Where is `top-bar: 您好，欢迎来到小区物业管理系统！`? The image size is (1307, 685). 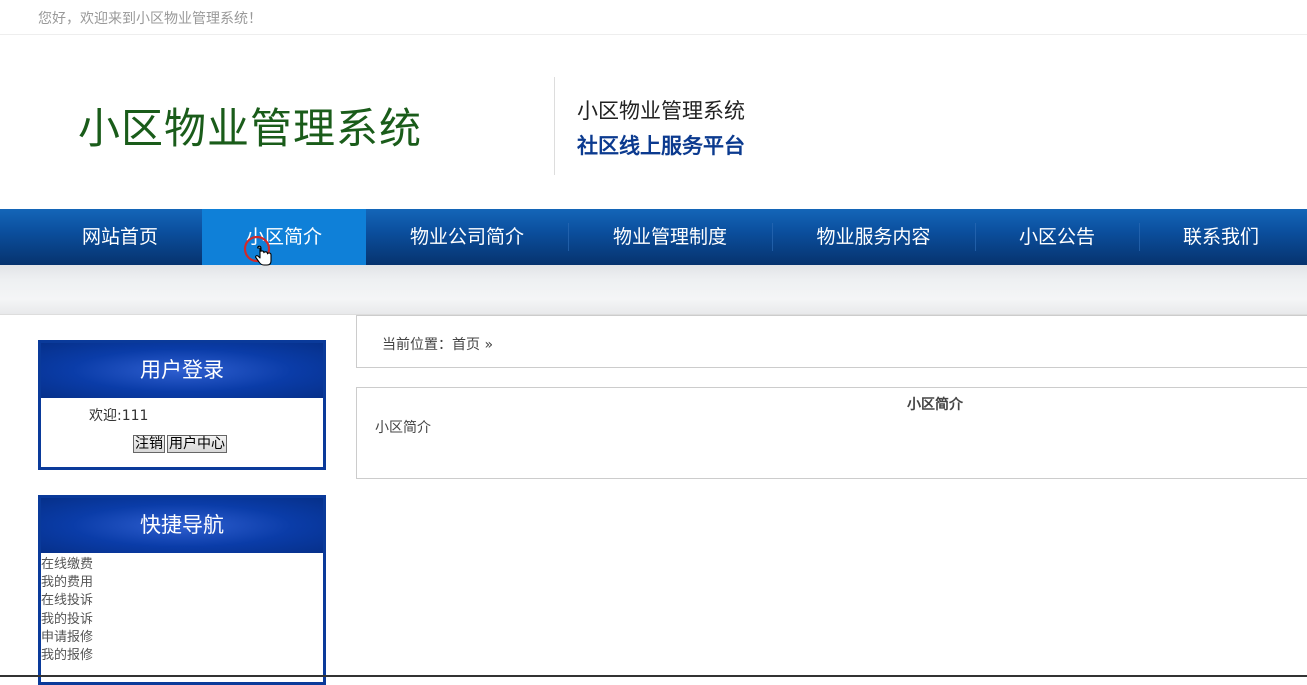 top-bar: 您好，欢迎来到小区物业管理系统！ is located at coordinates (653, 17).